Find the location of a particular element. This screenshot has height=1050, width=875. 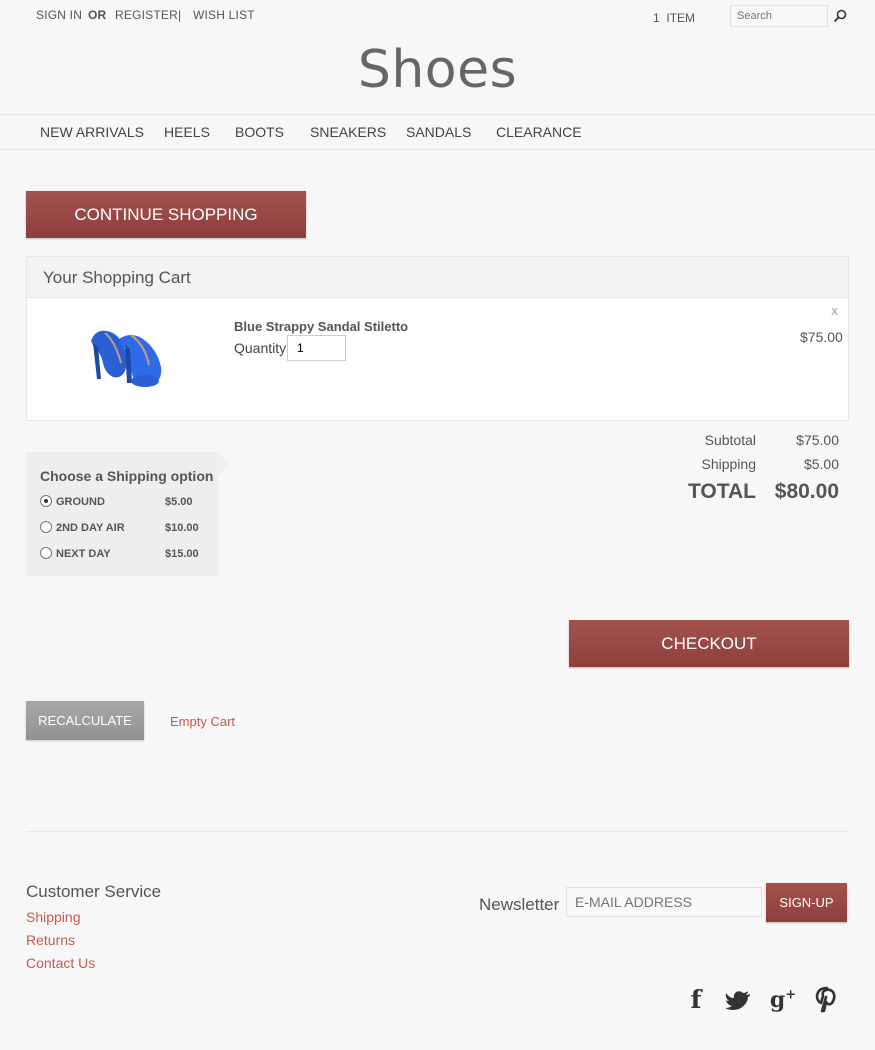

empty-cart-link: Empty Cart is located at coordinates (202, 721).